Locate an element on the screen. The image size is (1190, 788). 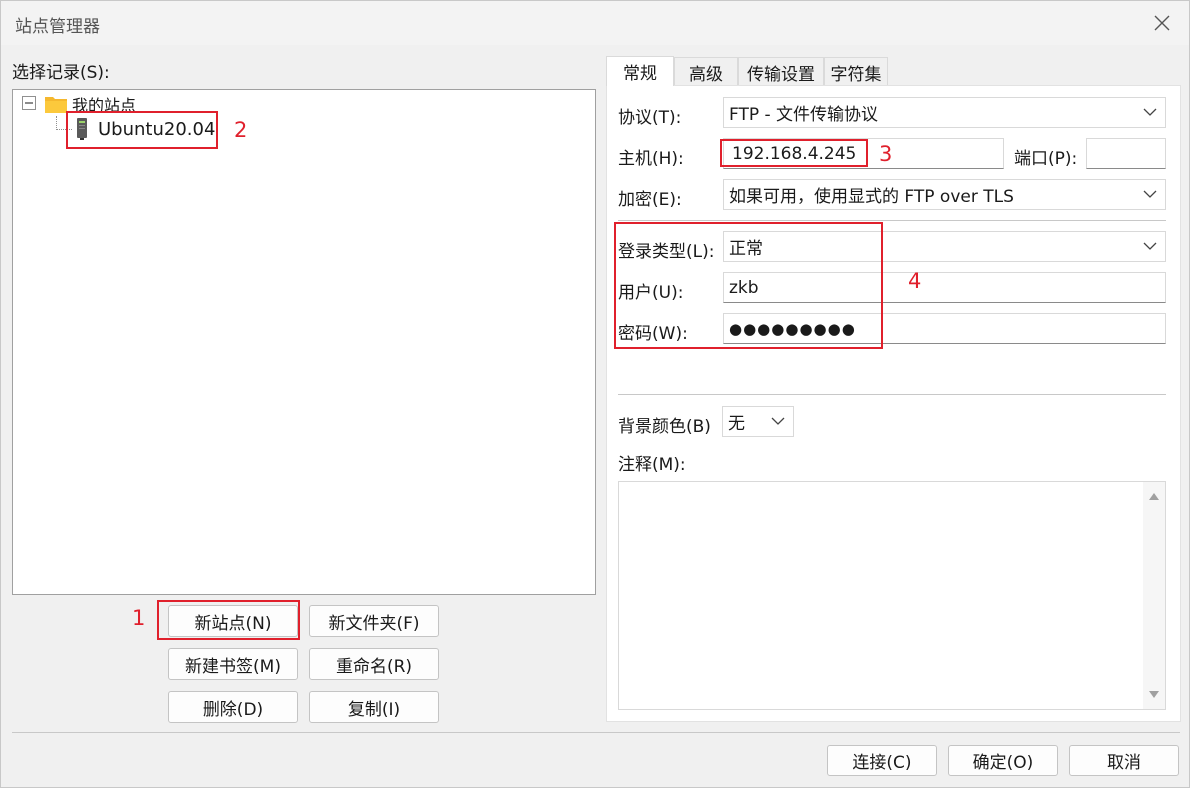
folder-icon is located at coordinates (56, 105).